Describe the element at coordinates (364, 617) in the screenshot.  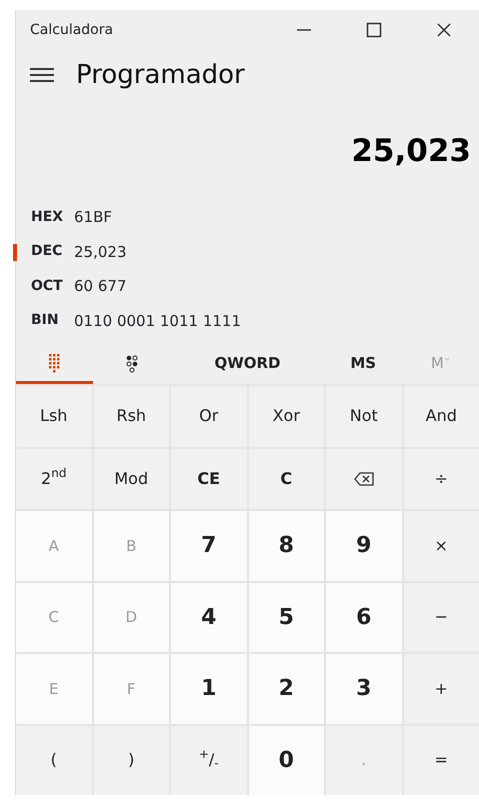
I see `key-button: 6` at that location.